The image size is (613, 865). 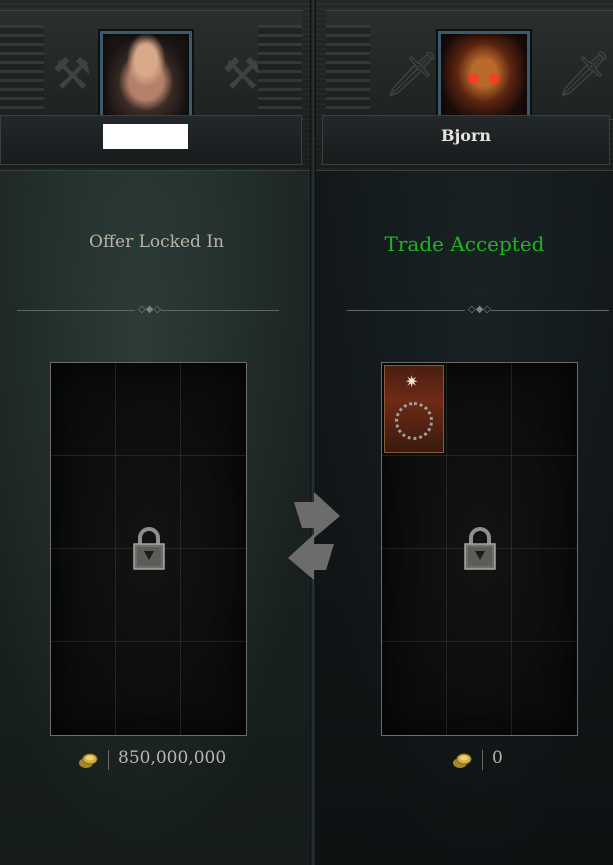 What do you see at coordinates (172, 758) in the screenshot?
I see `my-gold-amount: 850,000,000` at bounding box center [172, 758].